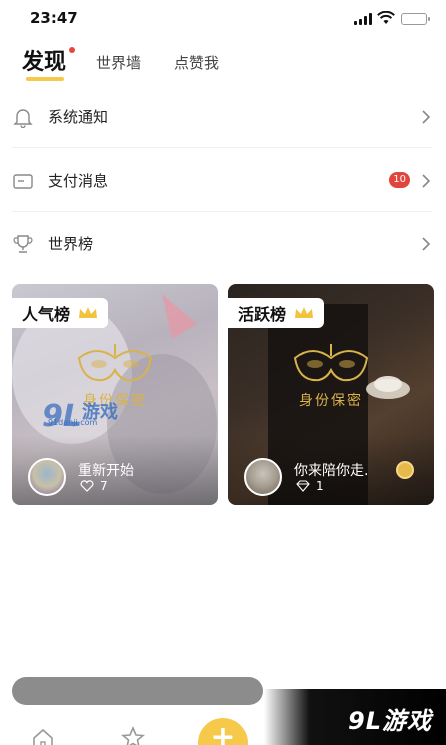 The image size is (446, 745). I want to click on card-title-text: 人气榜, so click(46, 314).